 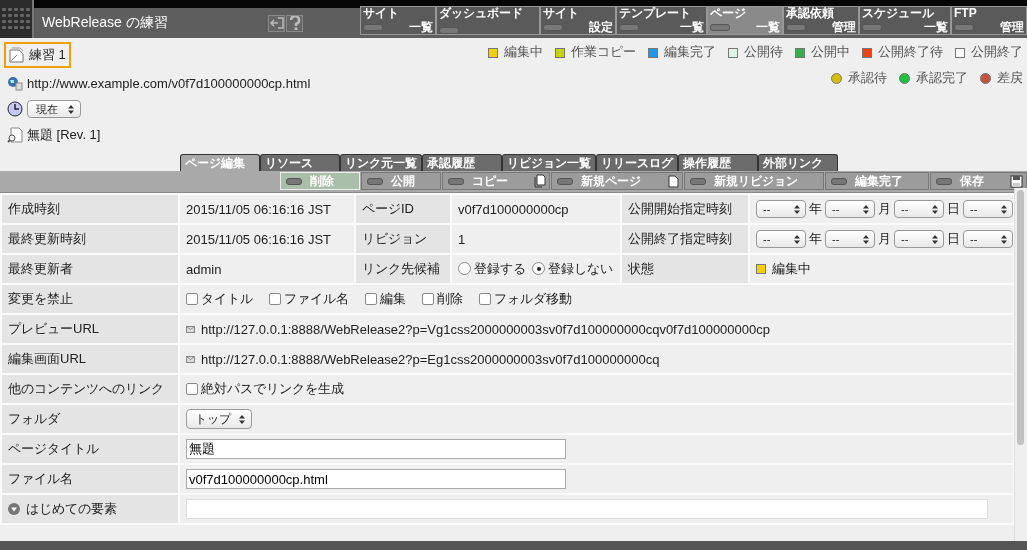 What do you see at coordinates (798, 162) in the screenshot?
I see `tab: 外部リンク` at bounding box center [798, 162].